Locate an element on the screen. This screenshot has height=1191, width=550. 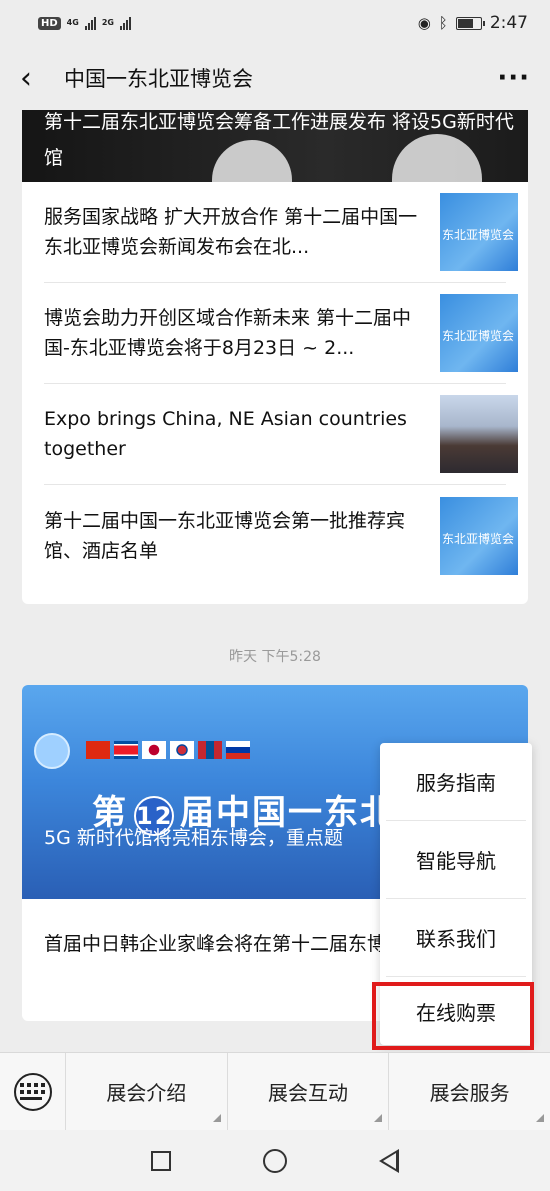
status-right: ◉ ᛒ 2:47 is located at coordinates (473, 23).